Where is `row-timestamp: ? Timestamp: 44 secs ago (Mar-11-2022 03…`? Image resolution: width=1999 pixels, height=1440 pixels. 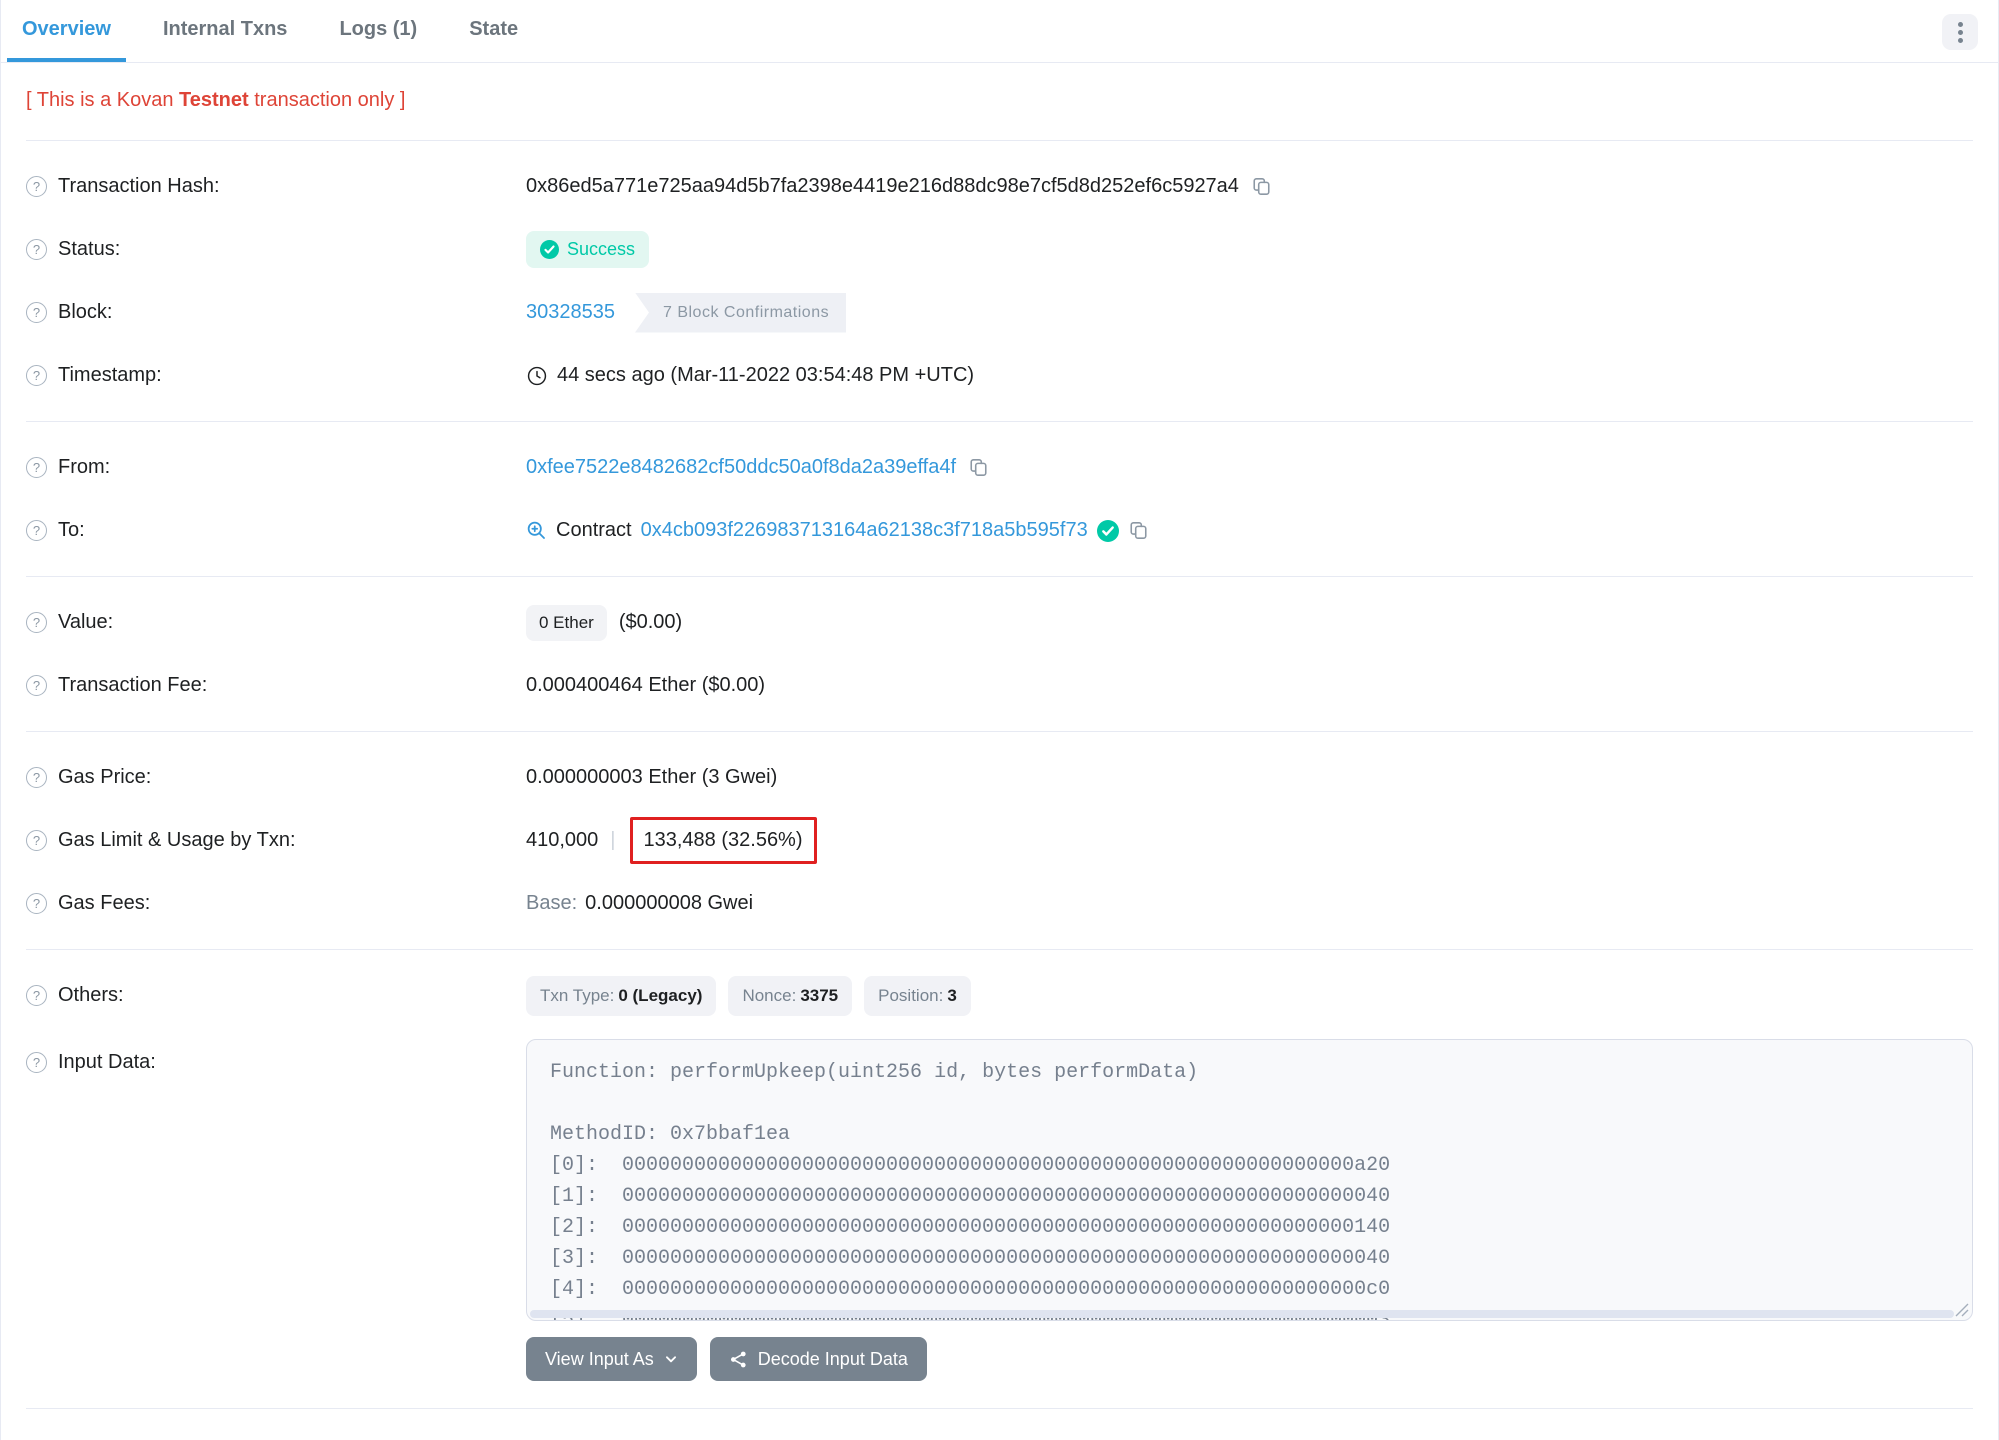
row-timestamp: ? Timestamp: 44 secs ago (Mar-11-2022 03… is located at coordinates (999, 375).